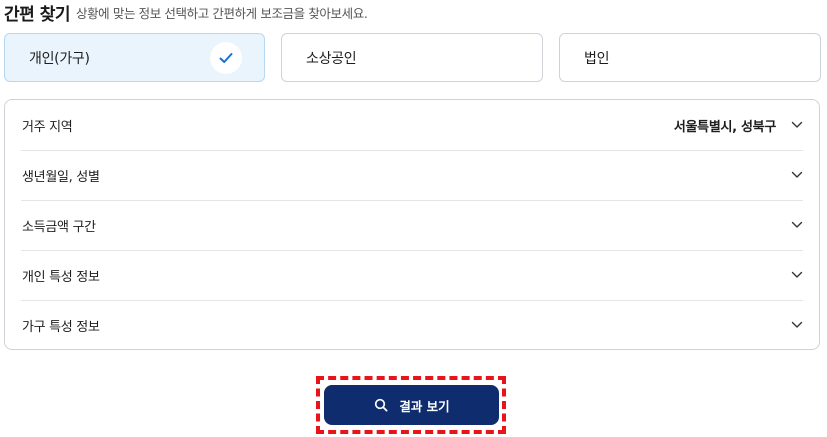 The image size is (827, 437). Describe the element at coordinates (61, 327) in the screenshot. I see `filter-label: 가구 특성 정보` at that location.